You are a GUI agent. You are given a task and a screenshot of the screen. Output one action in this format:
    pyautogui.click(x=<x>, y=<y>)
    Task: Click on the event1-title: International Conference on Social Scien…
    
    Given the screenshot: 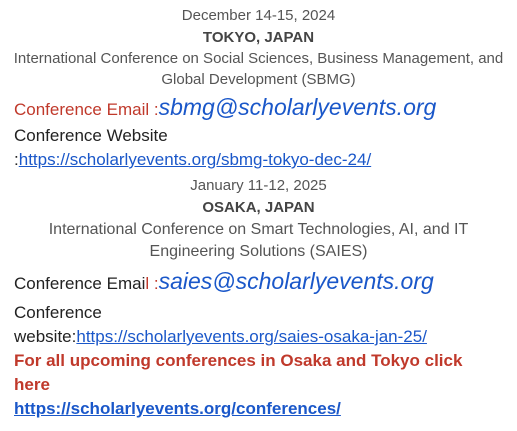 What is the action you would take?
    pyautogui.click(x=258, y=69)
    